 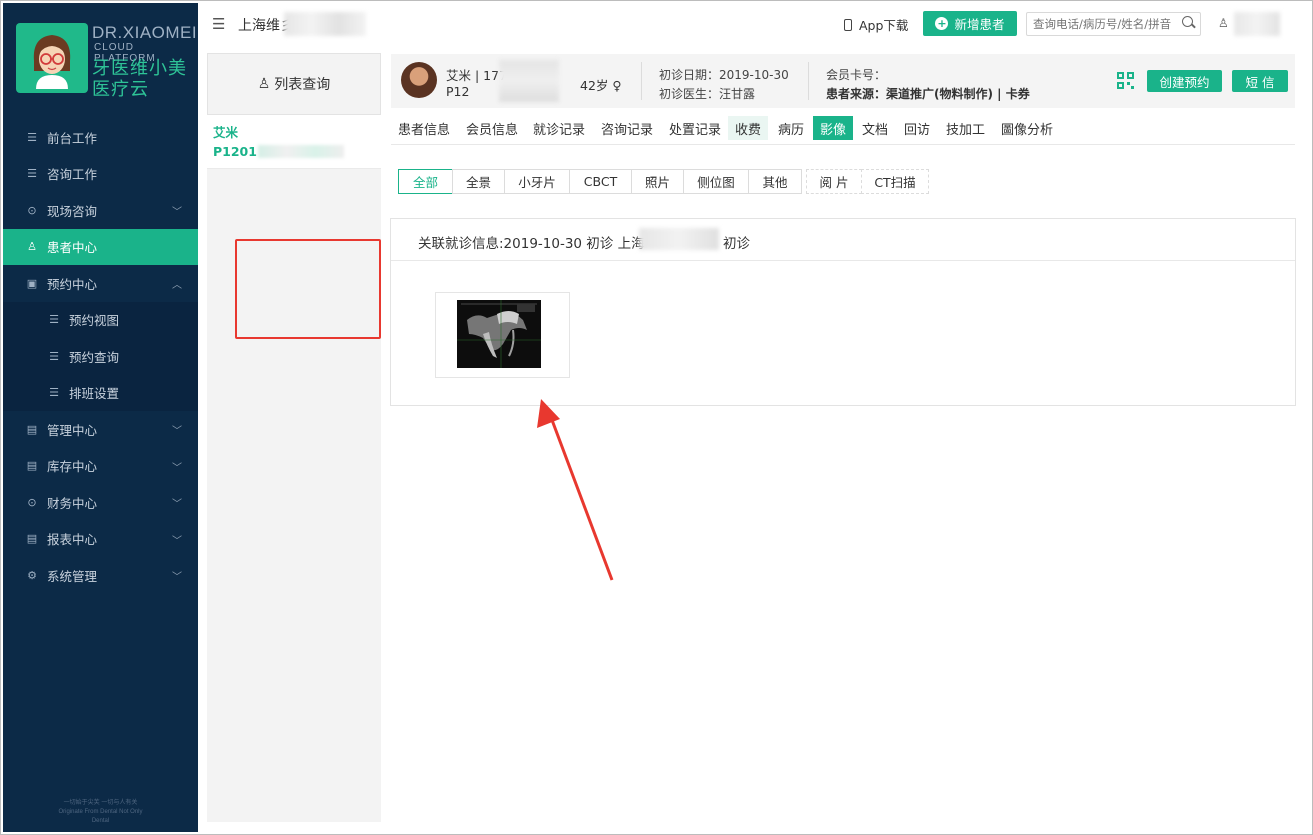 I want to click on top-bar: ☰ 上海维彡 App下载 + 新增患者 ♙, so click(x=754, y=24).